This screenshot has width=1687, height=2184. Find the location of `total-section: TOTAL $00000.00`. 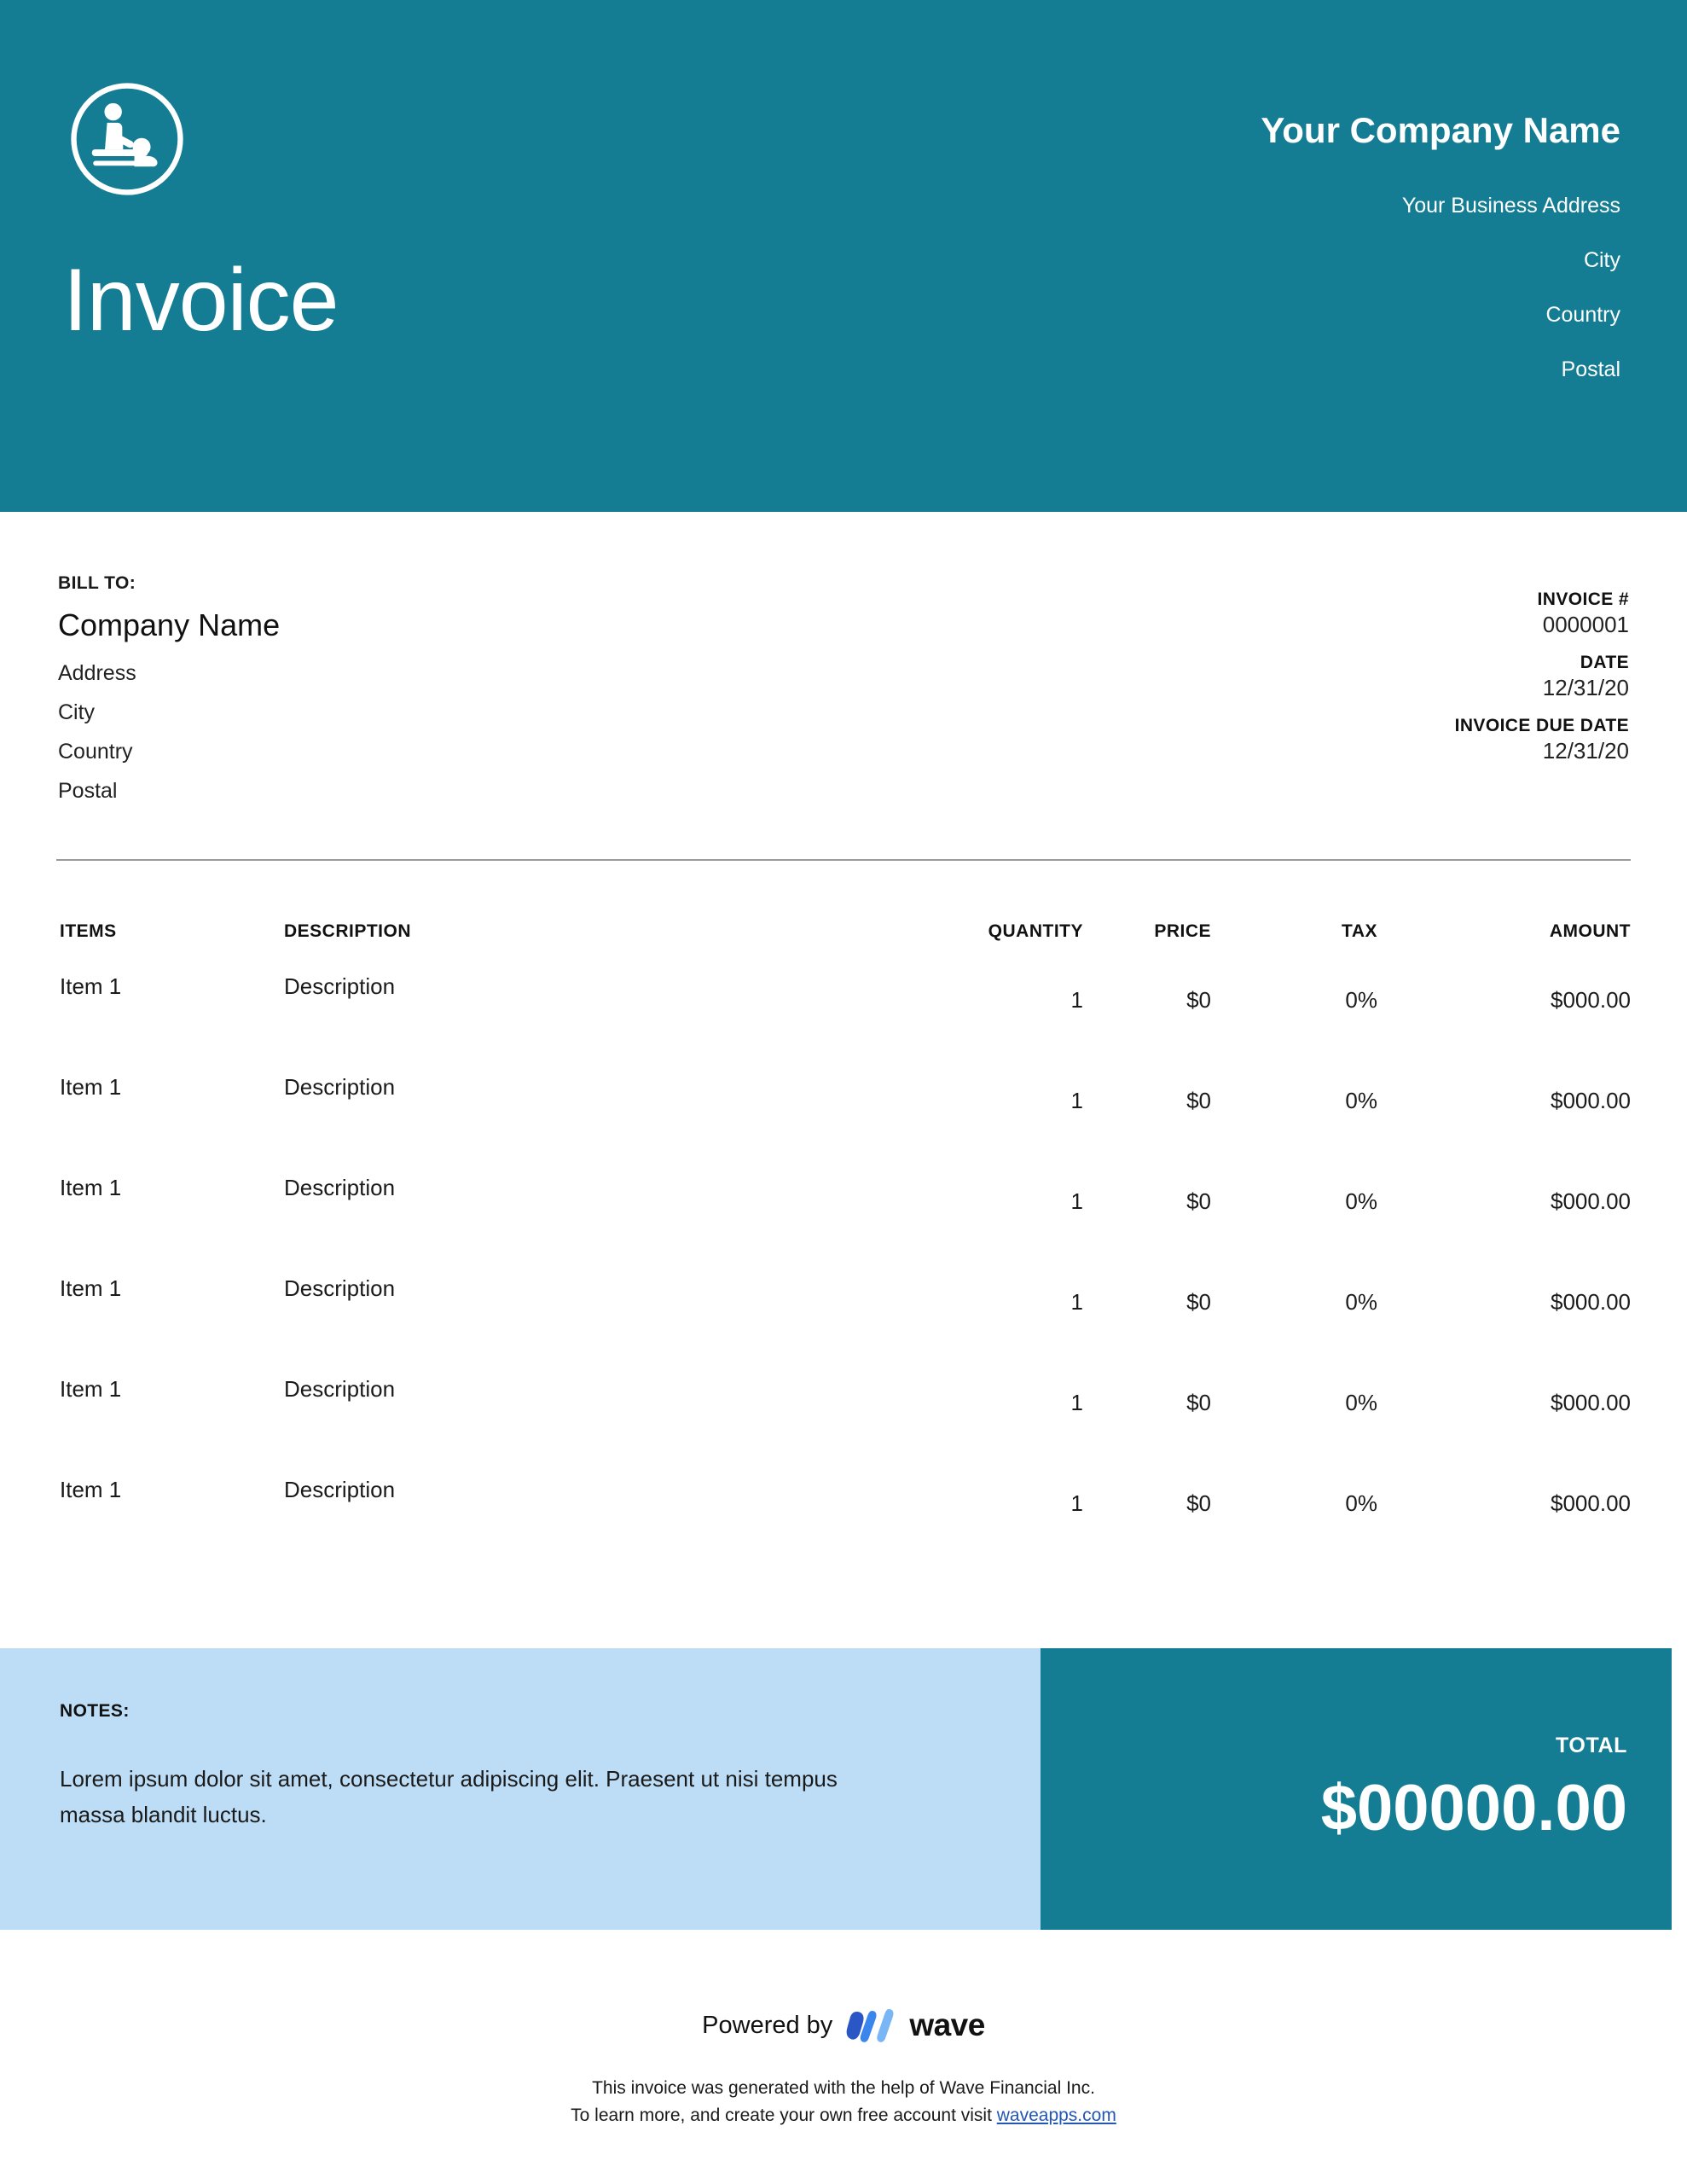

total-section: TOTAL $00000.00 is located at coordinates (1356, 1789).